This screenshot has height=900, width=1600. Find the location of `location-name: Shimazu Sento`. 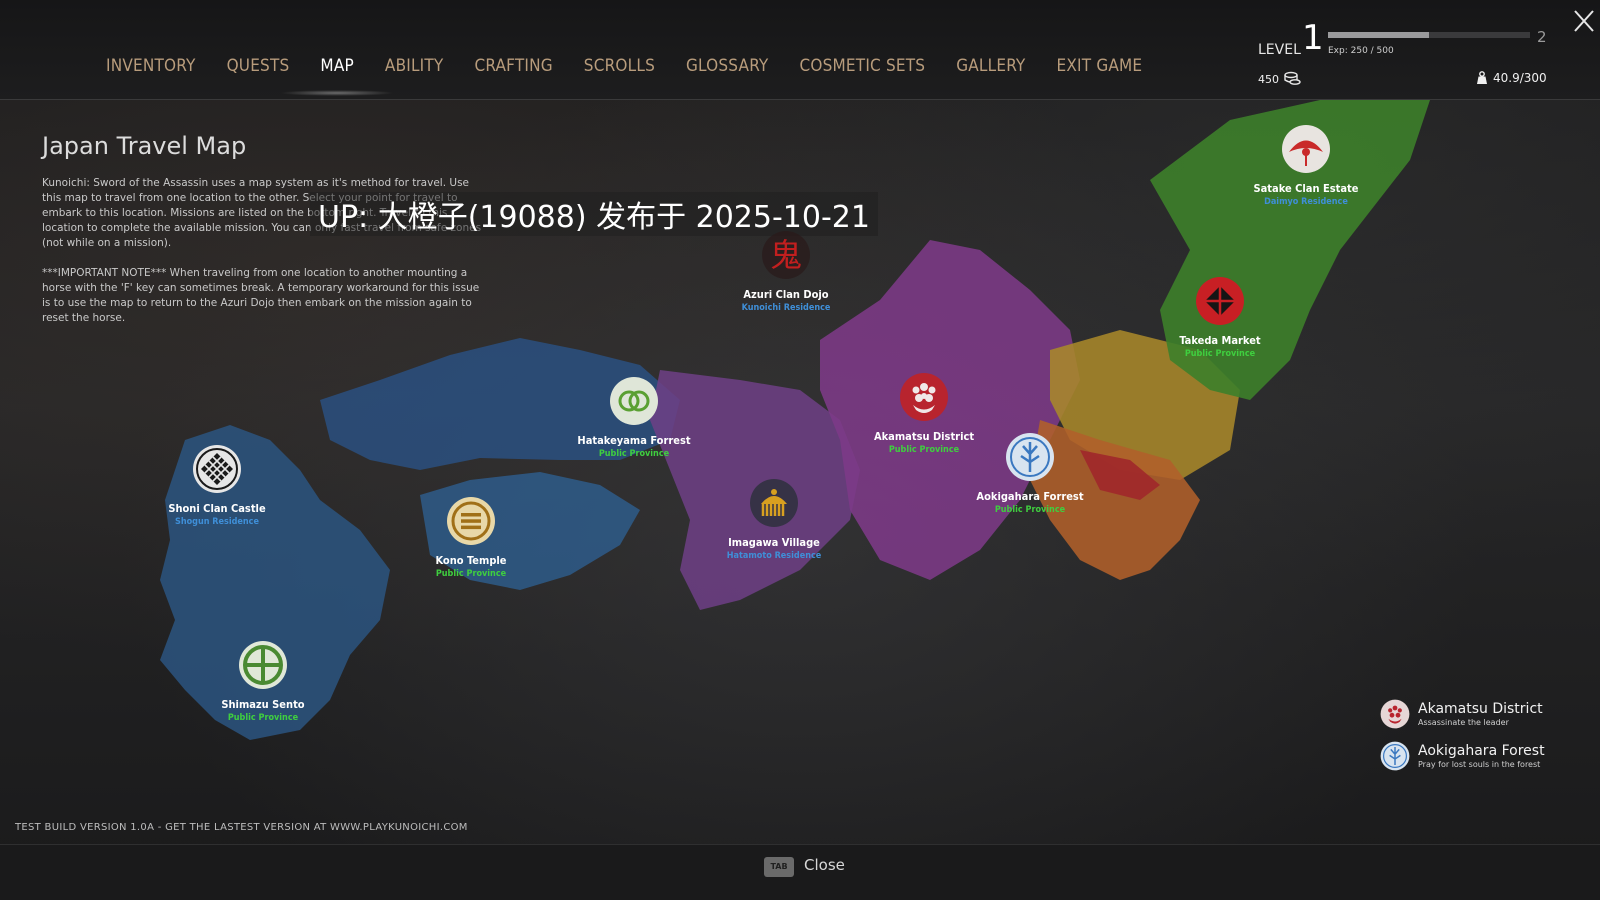

location-name: Shimazu Sento is located at coordinates (263, 704).